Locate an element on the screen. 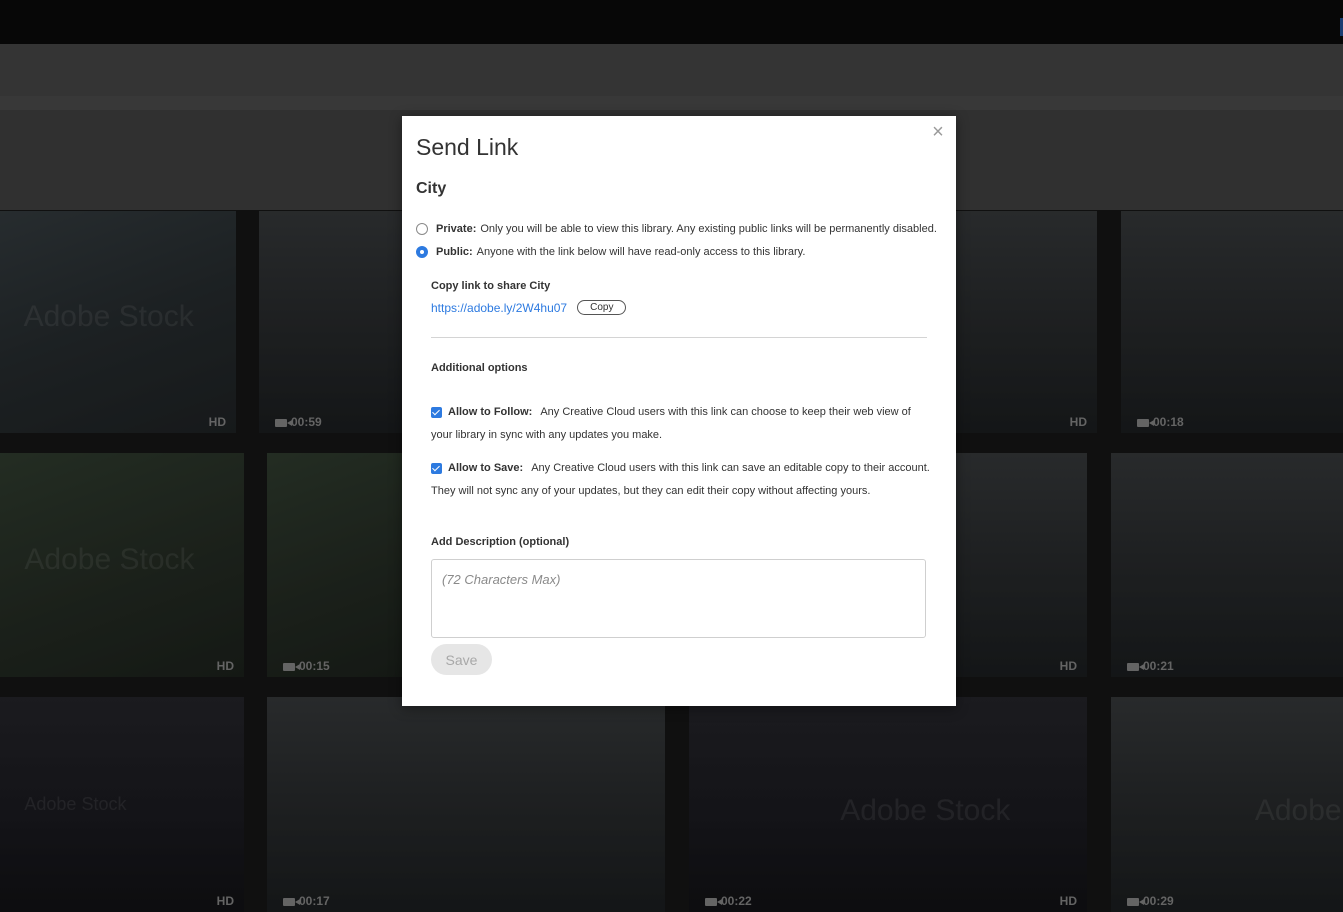 This screenshot has width=1343, height=912. private-radio is located at coordinates (422, 229).